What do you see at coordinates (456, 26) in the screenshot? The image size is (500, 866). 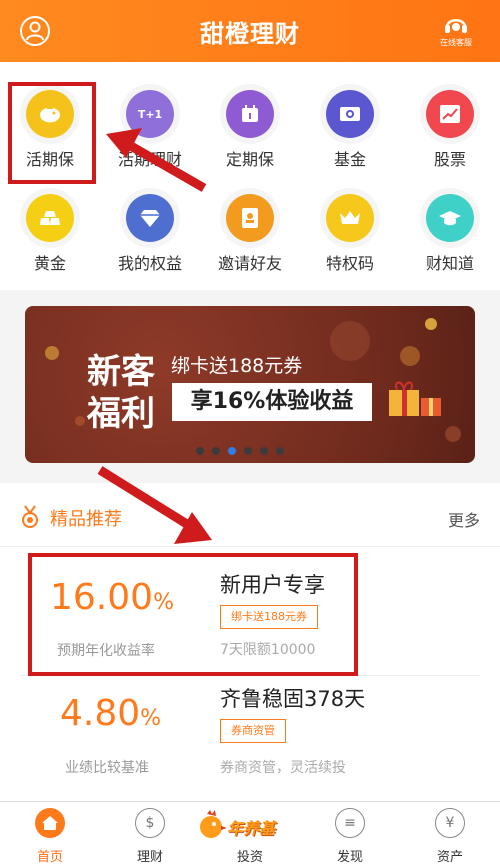 I see `headset-icon` at bounding box center [456, 26].